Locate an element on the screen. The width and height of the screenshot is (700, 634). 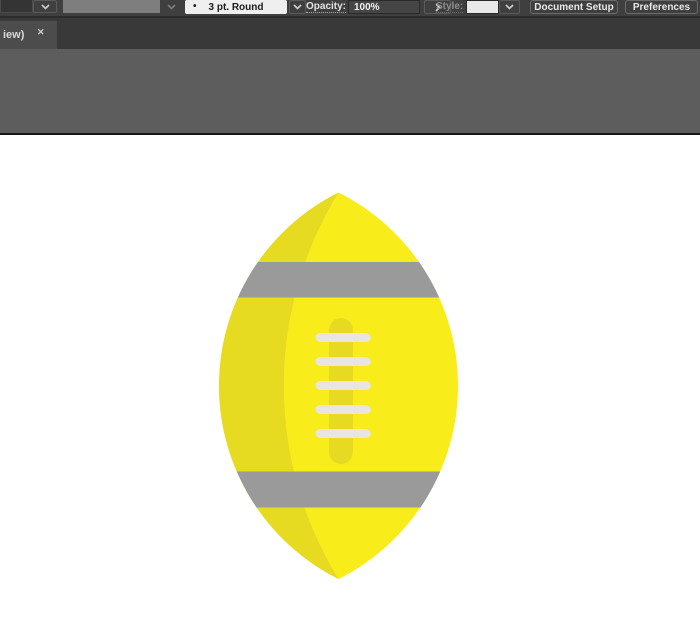
style-dropdown-button is located at coordinates (509, 7).